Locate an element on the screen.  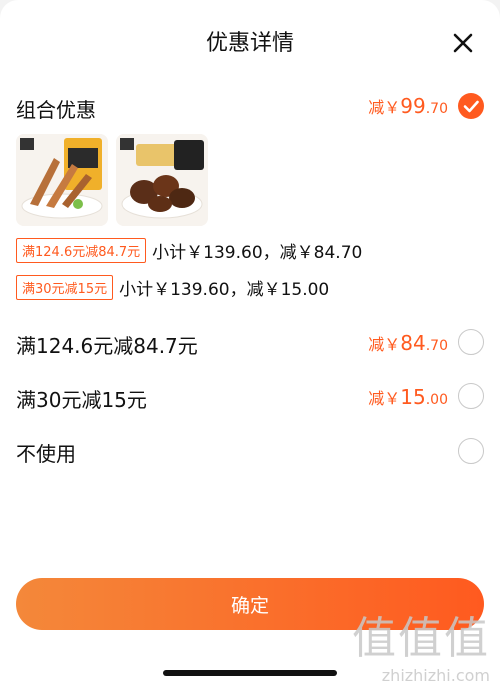
combo-discount-amount: 减￥99.70 is located at coordinates (408, 106).